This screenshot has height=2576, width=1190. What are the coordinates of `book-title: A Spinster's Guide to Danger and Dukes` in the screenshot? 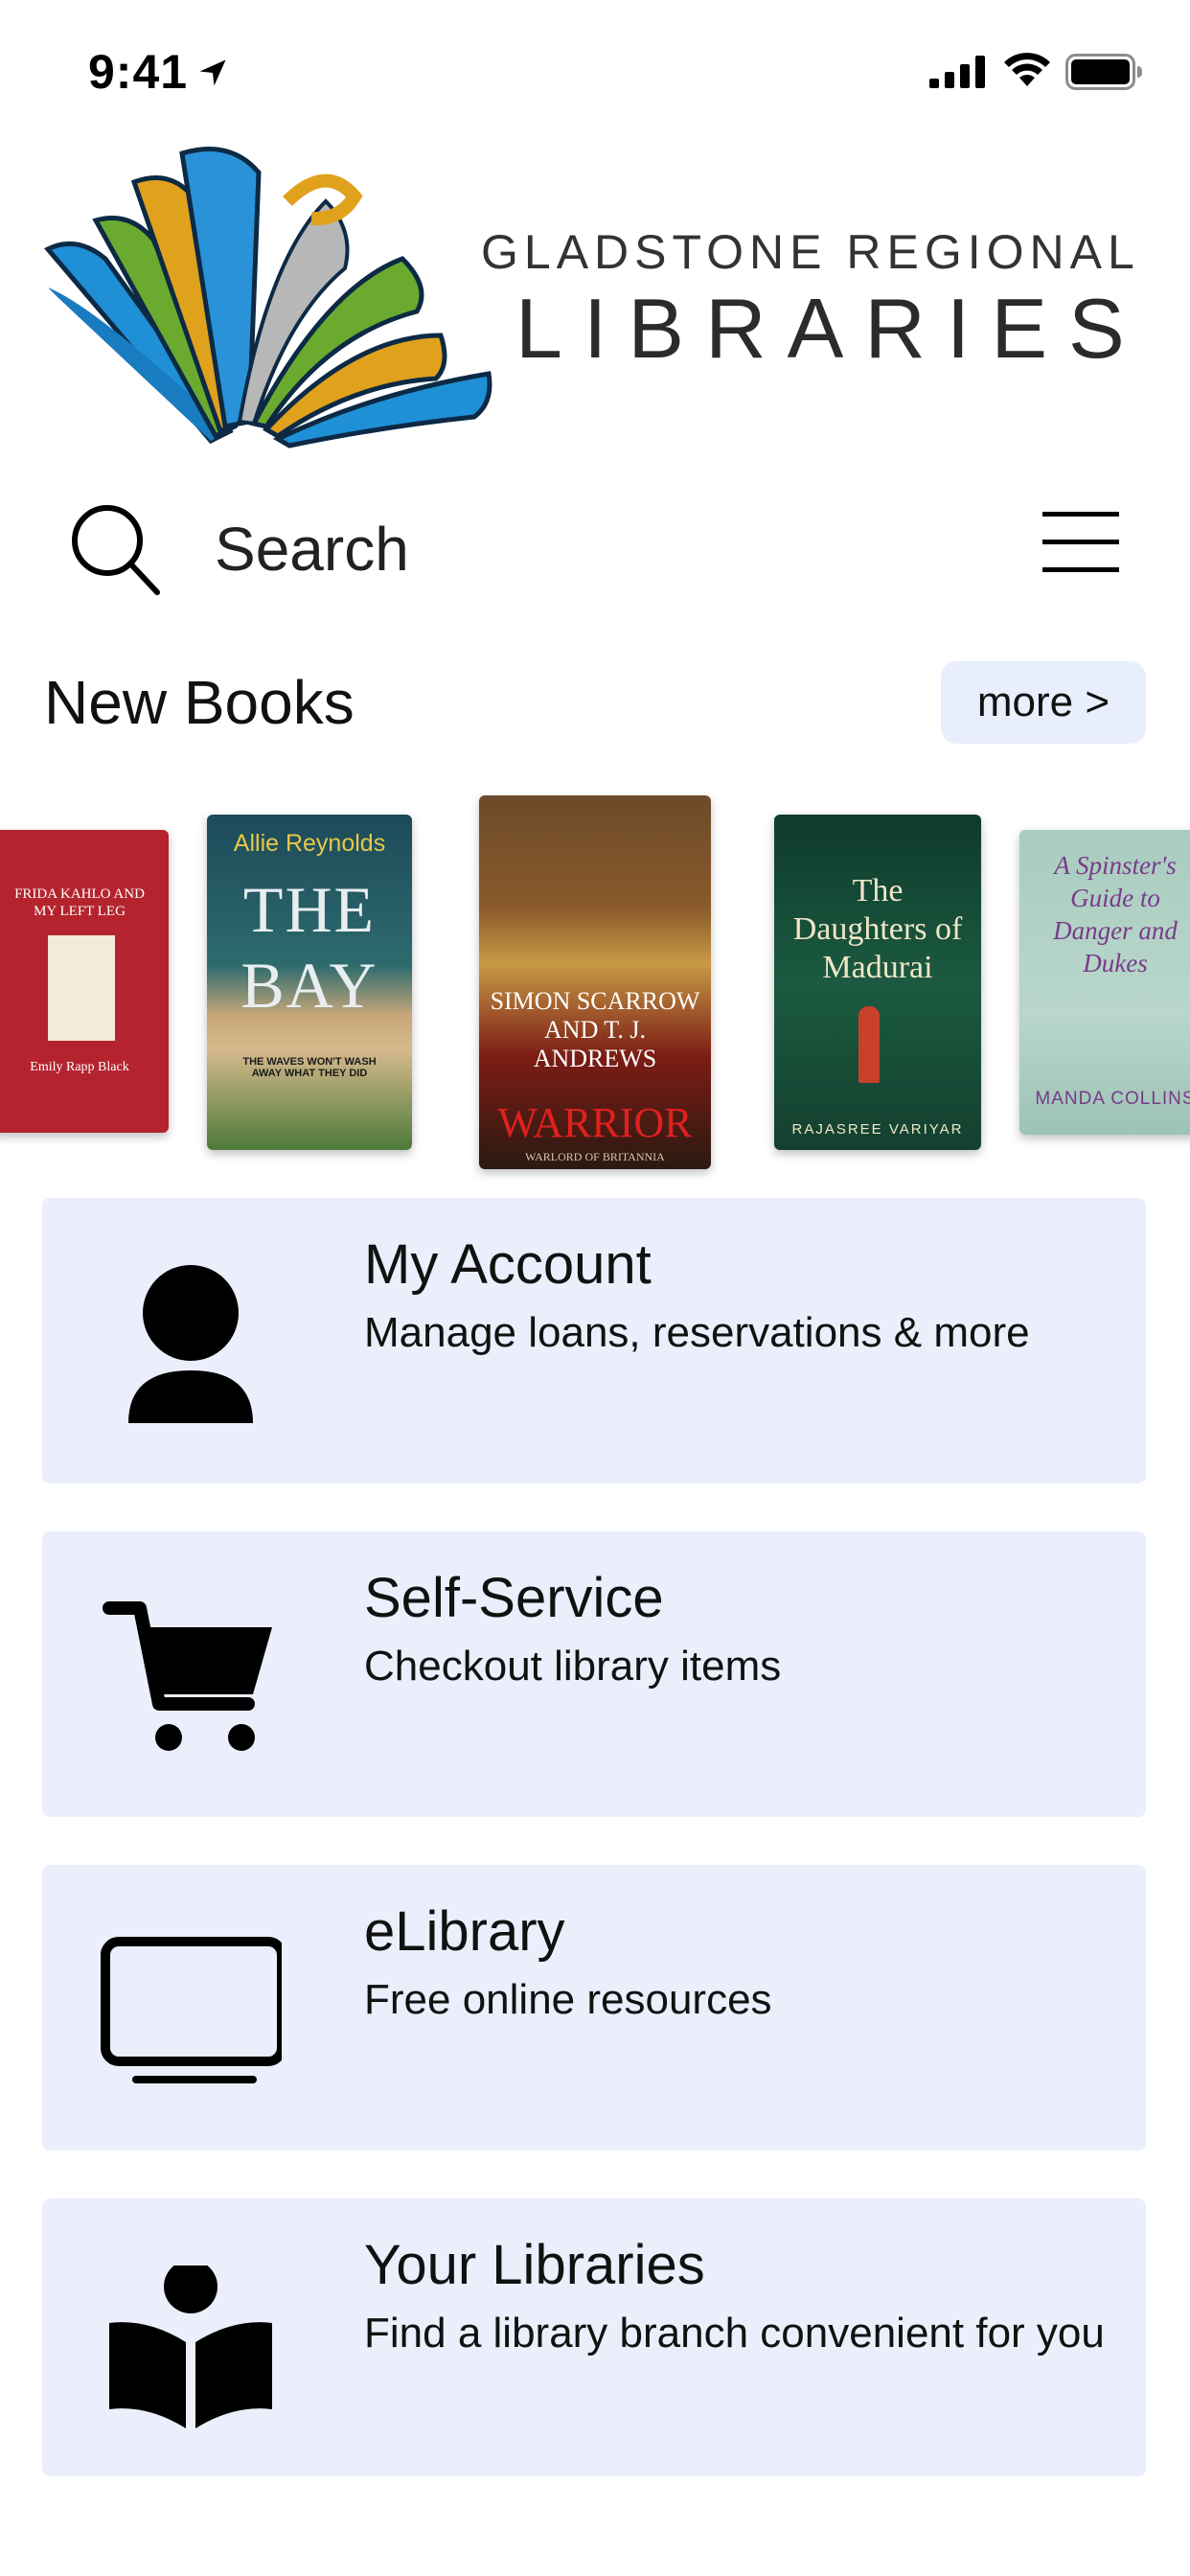 It's located at (1115, 914).